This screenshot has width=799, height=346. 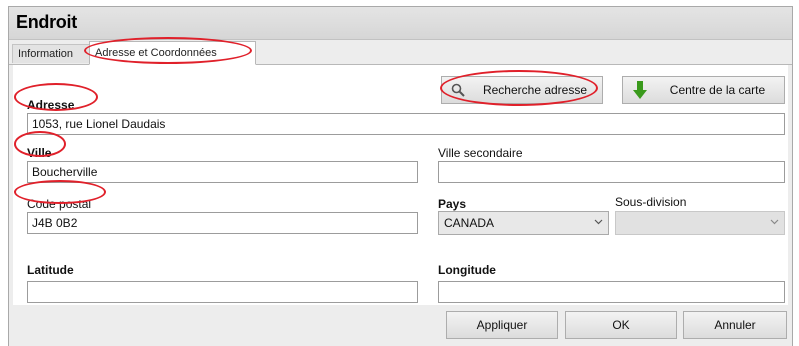 I want to click on map-center-label: Centre de la carte, so click(x=717, y=90).